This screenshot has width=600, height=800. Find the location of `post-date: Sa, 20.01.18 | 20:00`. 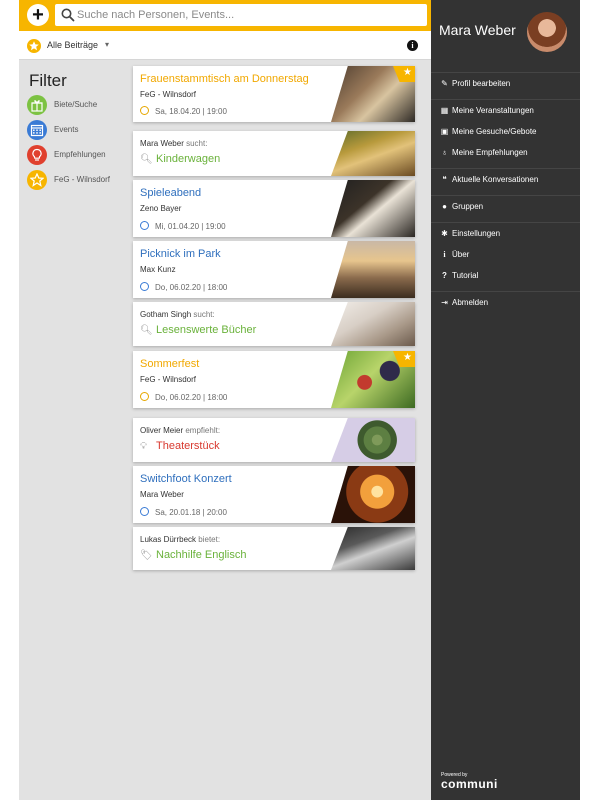

post-date: Sa, 20.01.18 | 20:00 is located at coordinates (183, 512).